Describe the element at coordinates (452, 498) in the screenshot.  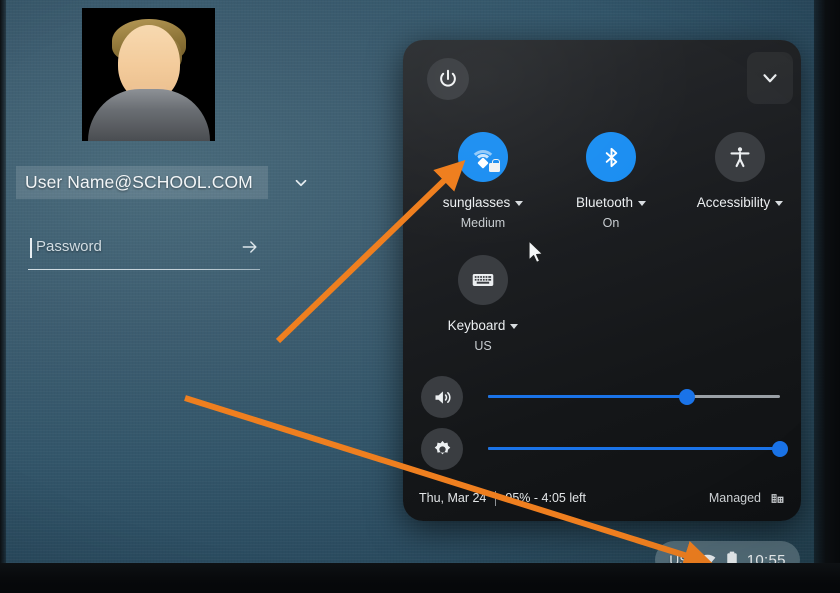
I see `date-label: Thu, Mar 24` at that location.